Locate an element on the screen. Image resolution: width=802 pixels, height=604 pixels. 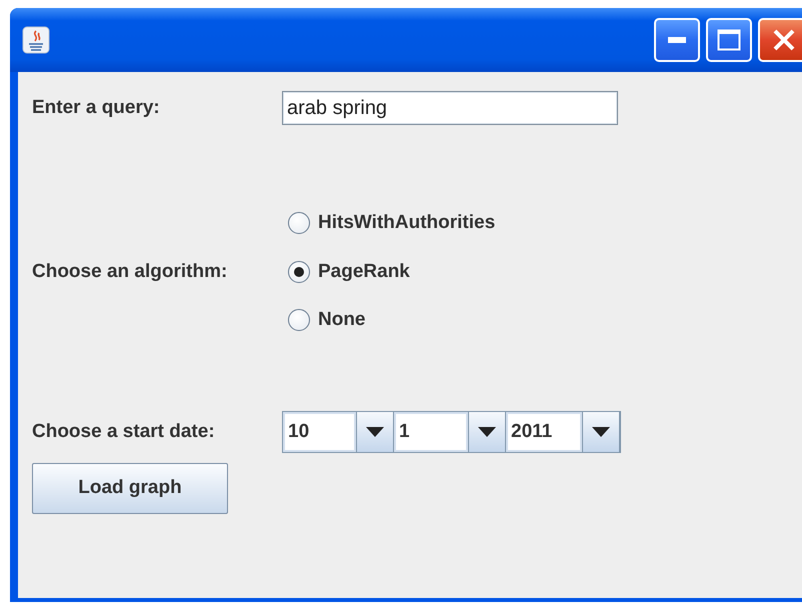
combo-box: 1 is located at coordinates (431, 432).